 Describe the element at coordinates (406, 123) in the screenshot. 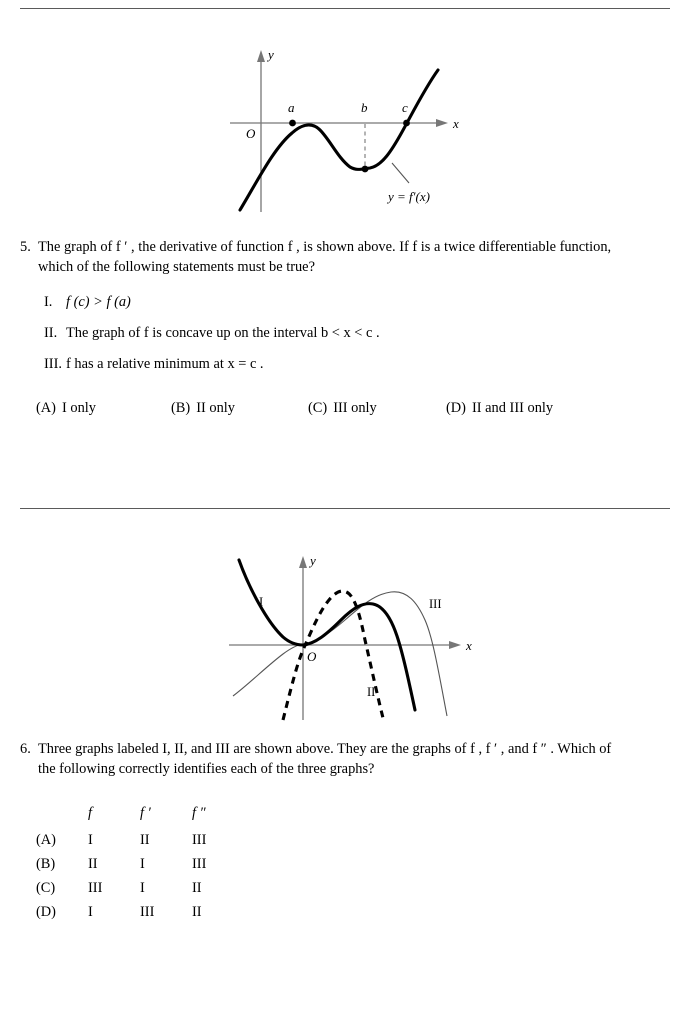

I see `figure5-point-c` at that location.